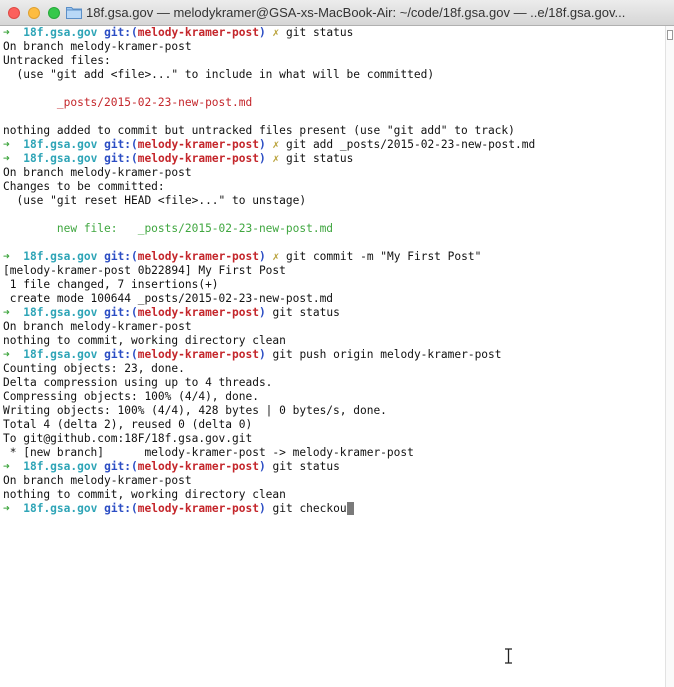 The width and height of the screenshot is (674, 687). I want to click on vertical-scrollbar, so click(669, 356).